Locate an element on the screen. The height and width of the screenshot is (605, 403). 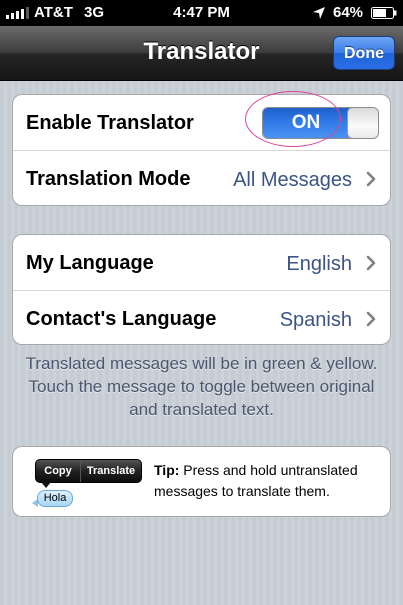
tip-label: Tip: is located at coordinates (167, 470).